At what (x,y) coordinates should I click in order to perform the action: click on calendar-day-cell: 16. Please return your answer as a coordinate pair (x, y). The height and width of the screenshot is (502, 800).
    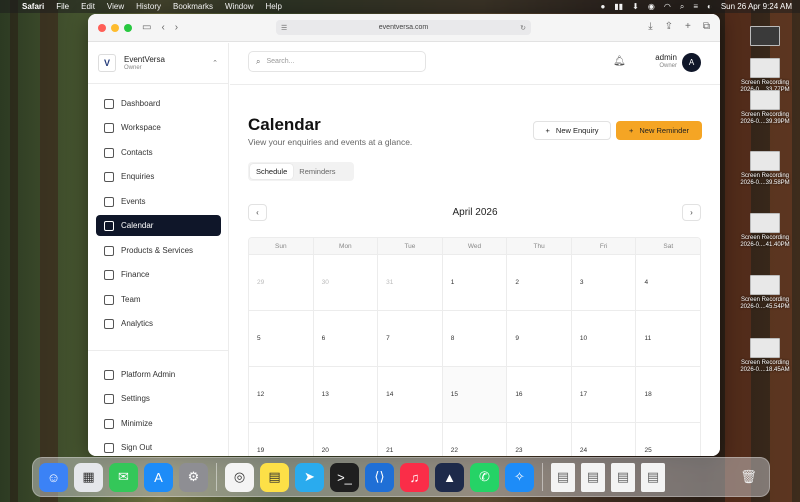
    Looking at the image, I should click on (539, 394).